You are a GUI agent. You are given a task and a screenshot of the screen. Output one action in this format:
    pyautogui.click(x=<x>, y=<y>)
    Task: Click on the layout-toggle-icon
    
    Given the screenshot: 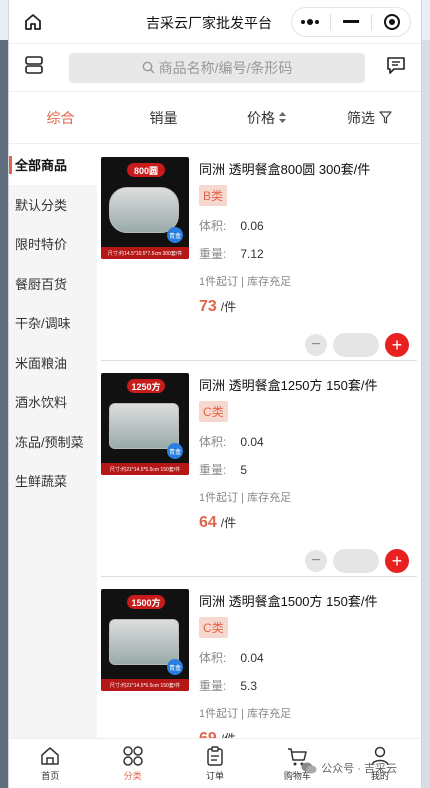 What is the action you would take?
    pyautogui.click(x=34, y=67)
    